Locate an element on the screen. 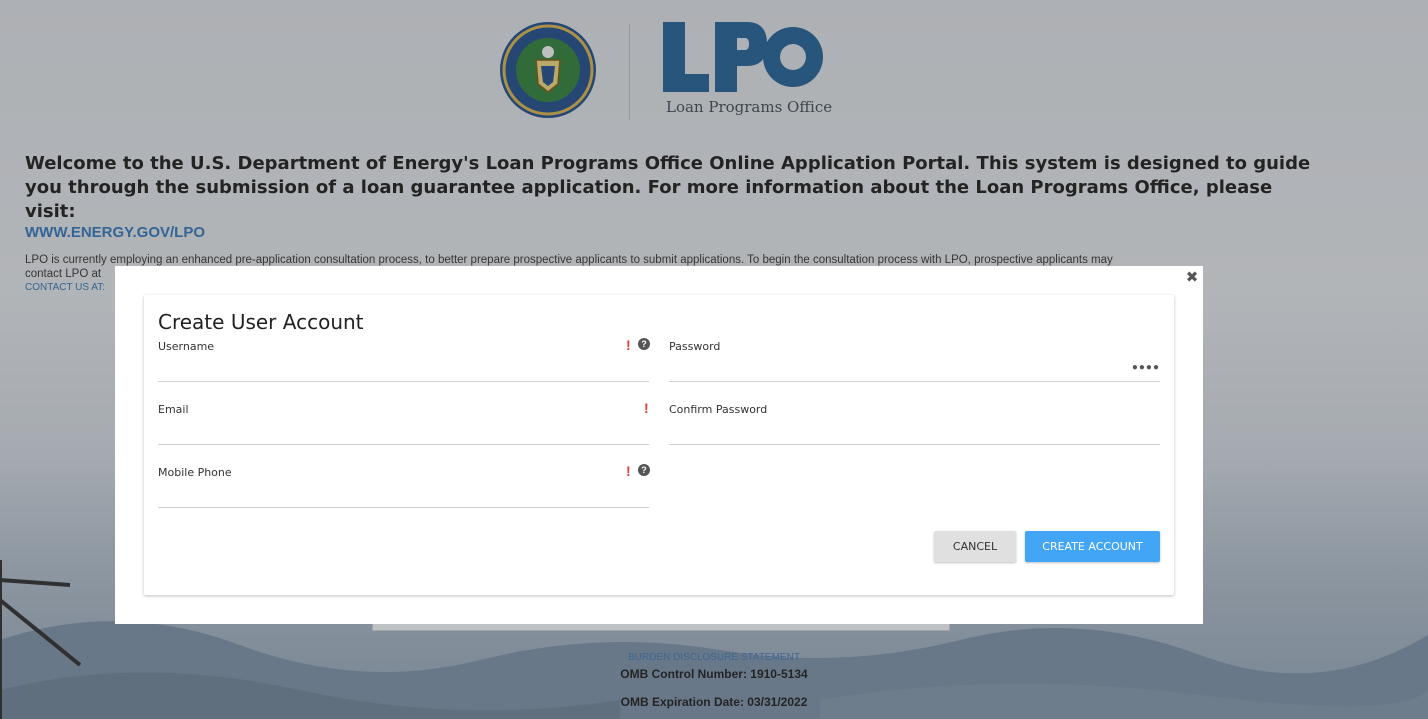 Image resolution: width=1428 pixels, height=719 pixels. password-label: Password is located at coordinates (695, 346).